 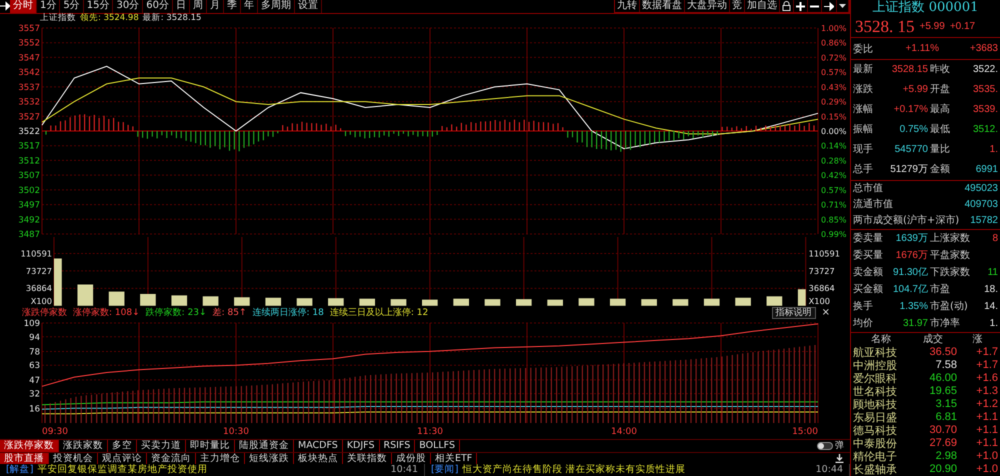 I want to click on stat-value: +0.17%, so click(x=910, y=110).